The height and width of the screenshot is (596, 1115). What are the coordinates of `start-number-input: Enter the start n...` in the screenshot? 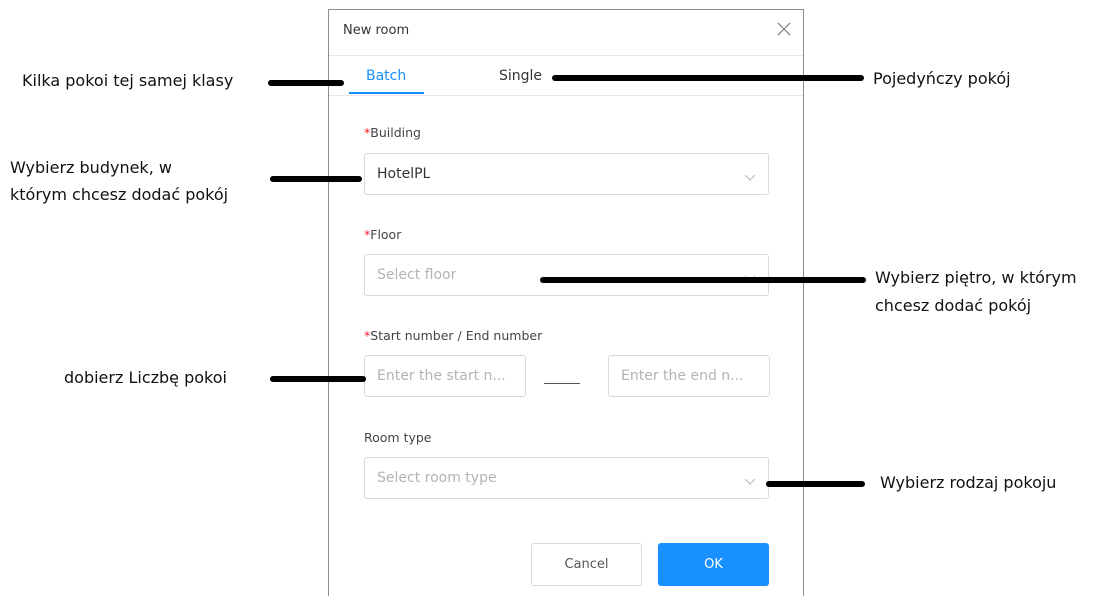 It's located at (445, 376).